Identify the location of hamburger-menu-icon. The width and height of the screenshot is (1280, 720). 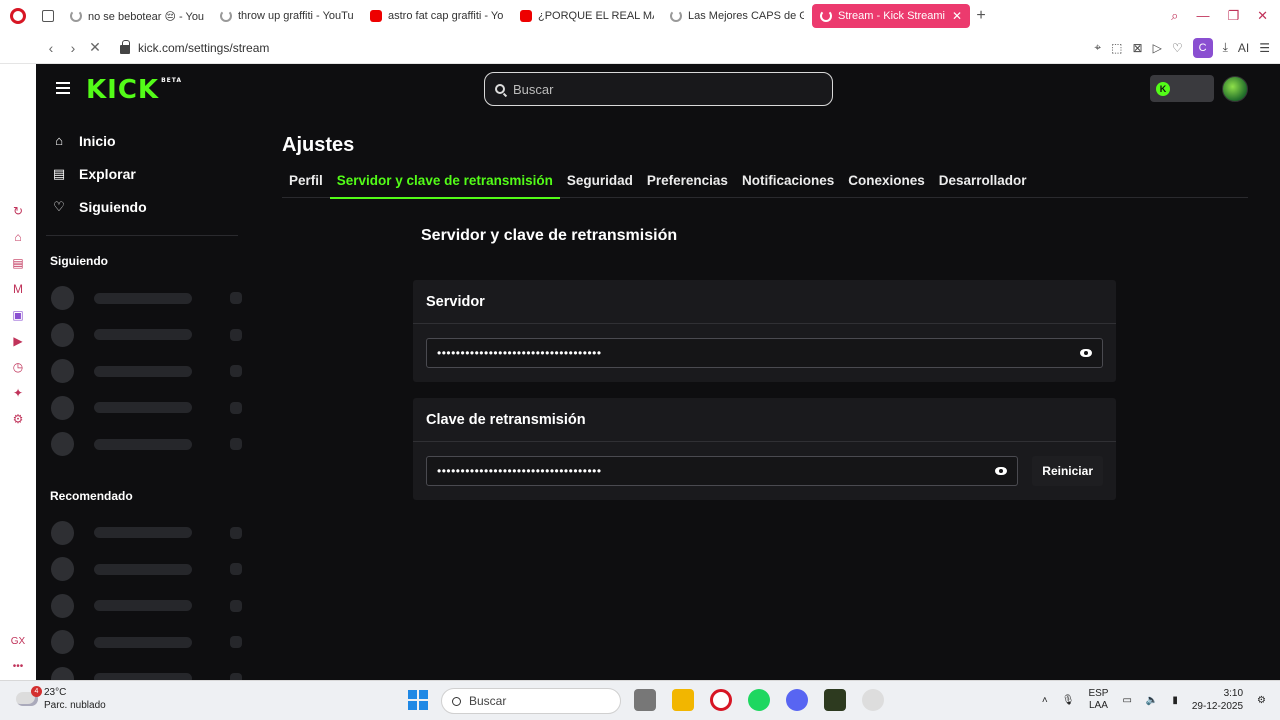
(63, 88).